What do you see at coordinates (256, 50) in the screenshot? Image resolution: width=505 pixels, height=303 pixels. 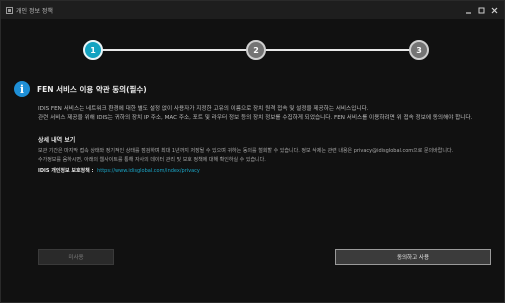 I see `step-2-indicator: 2` at bounding box center [256, 50].